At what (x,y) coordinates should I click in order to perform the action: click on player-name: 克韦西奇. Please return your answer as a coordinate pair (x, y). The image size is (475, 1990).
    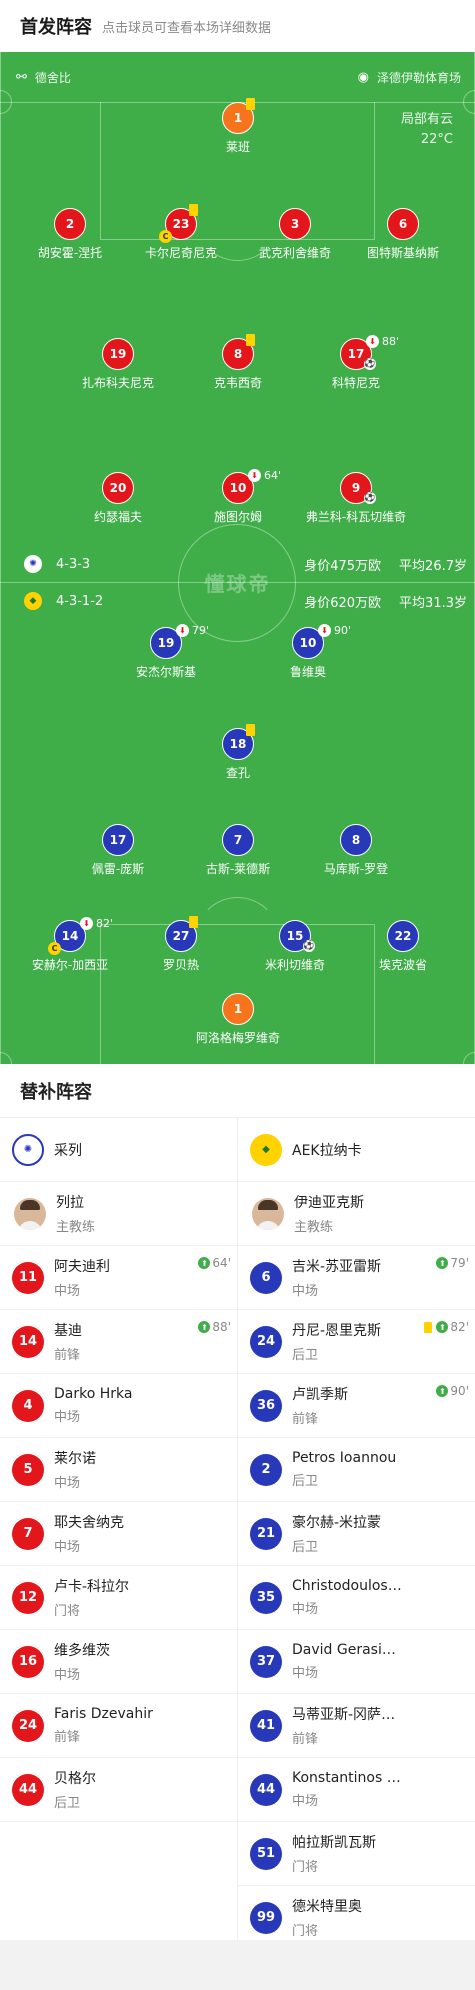
    Looking at the image, I should click on (237, 383).